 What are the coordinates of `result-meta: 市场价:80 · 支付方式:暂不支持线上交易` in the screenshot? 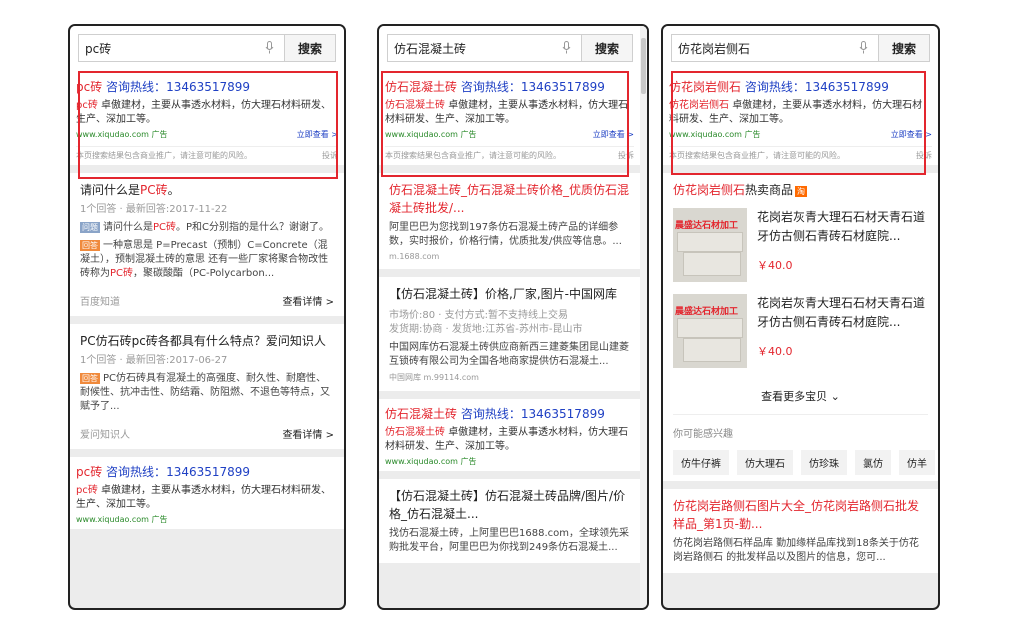 It's located at (478, 315).